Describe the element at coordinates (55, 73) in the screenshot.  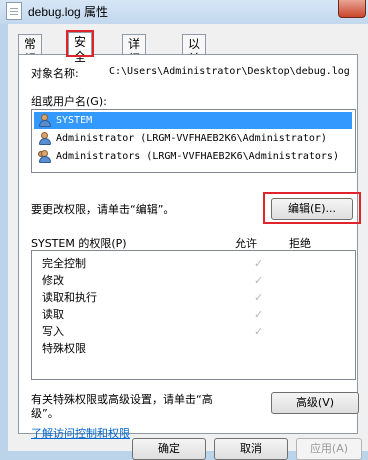
I see `object-name-label: 对象名称:` at that location.